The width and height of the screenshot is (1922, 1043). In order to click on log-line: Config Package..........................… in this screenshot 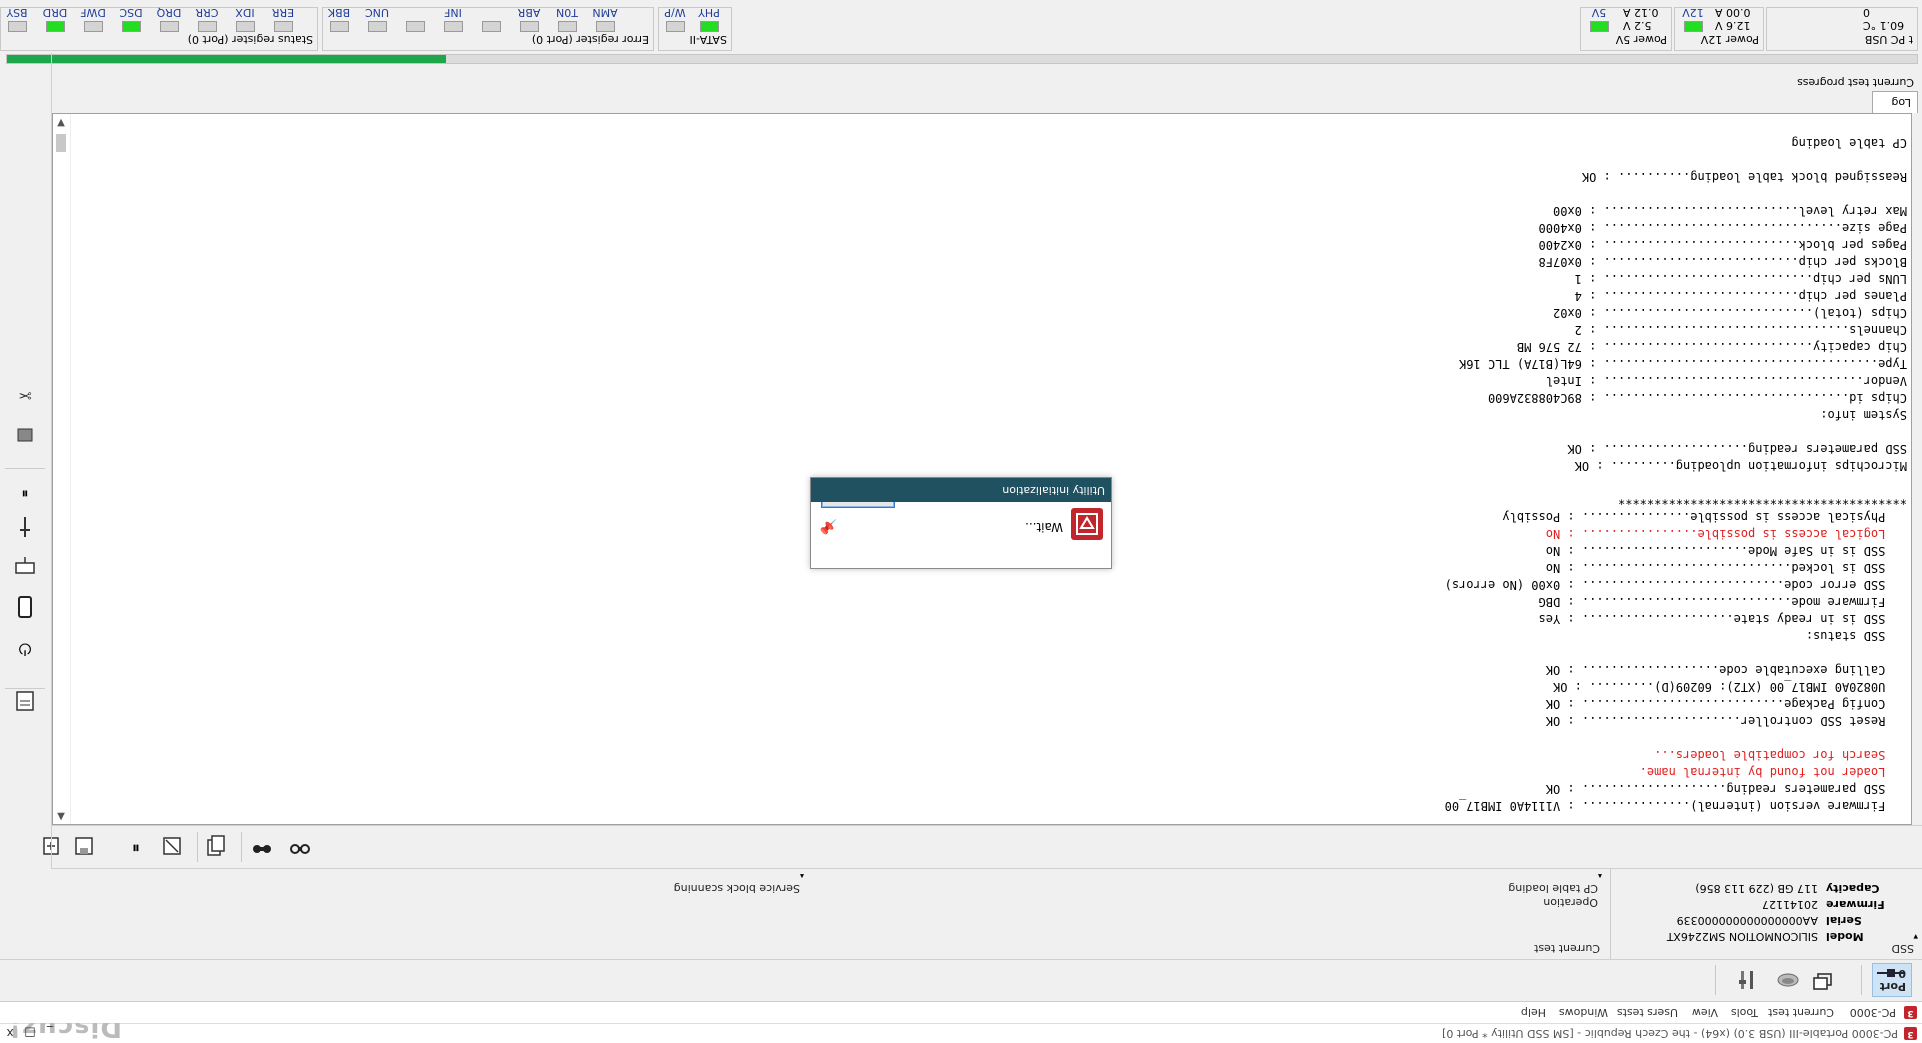, I will do `click(1726, 704)`.